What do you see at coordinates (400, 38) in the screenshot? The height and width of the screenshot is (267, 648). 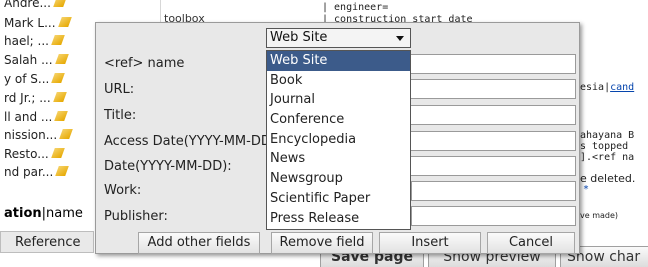 I see `chevron-down-icon` at bounding box center [400, 38].